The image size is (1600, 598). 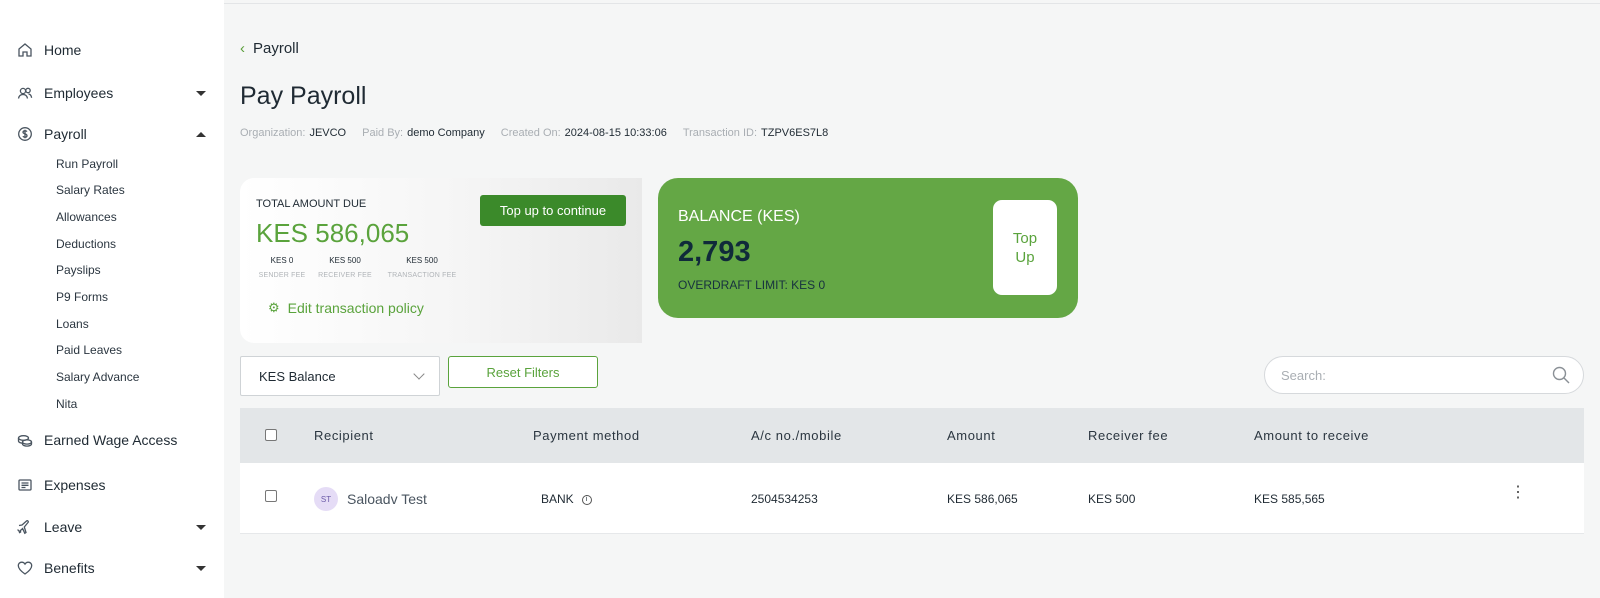 I want to click on meta-txn-label: Transaction ID:, so click(x=720, y=133).